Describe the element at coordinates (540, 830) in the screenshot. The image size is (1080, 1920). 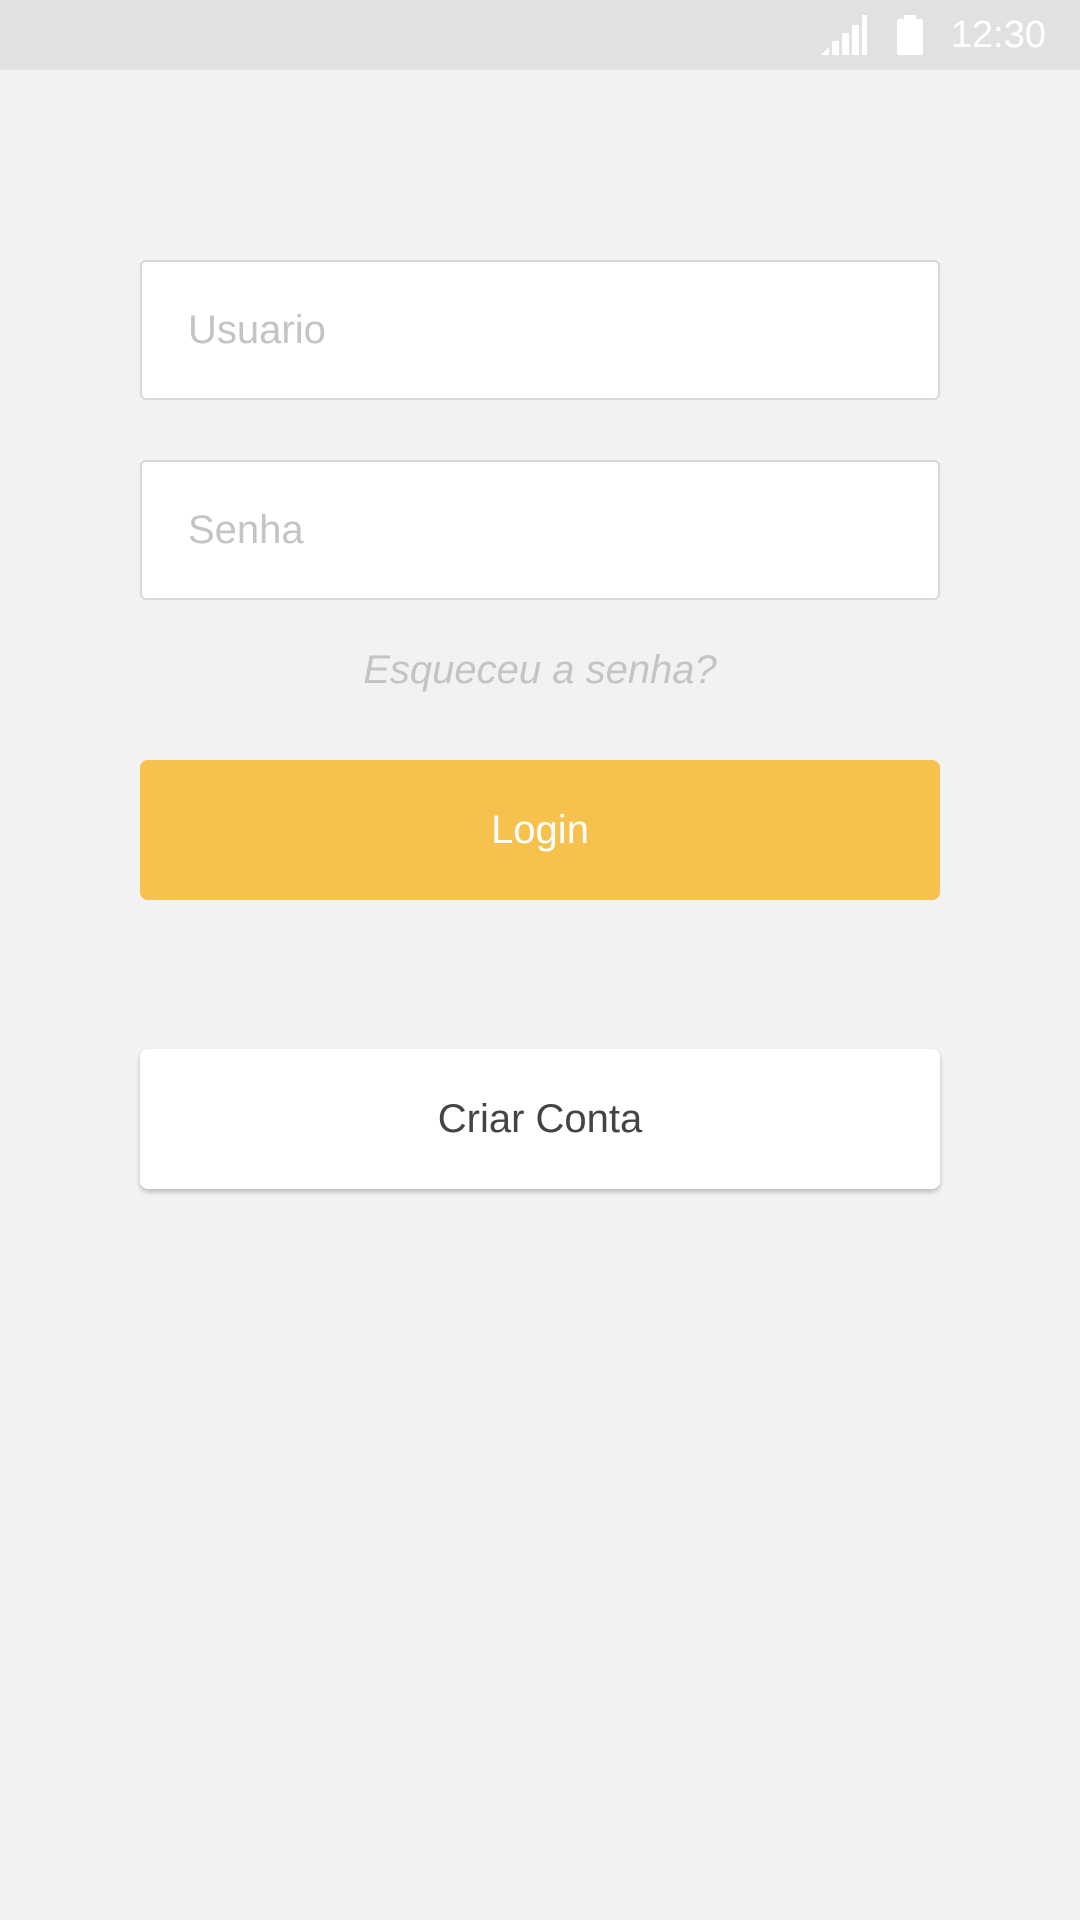
I see `login-button: Login` at that location.